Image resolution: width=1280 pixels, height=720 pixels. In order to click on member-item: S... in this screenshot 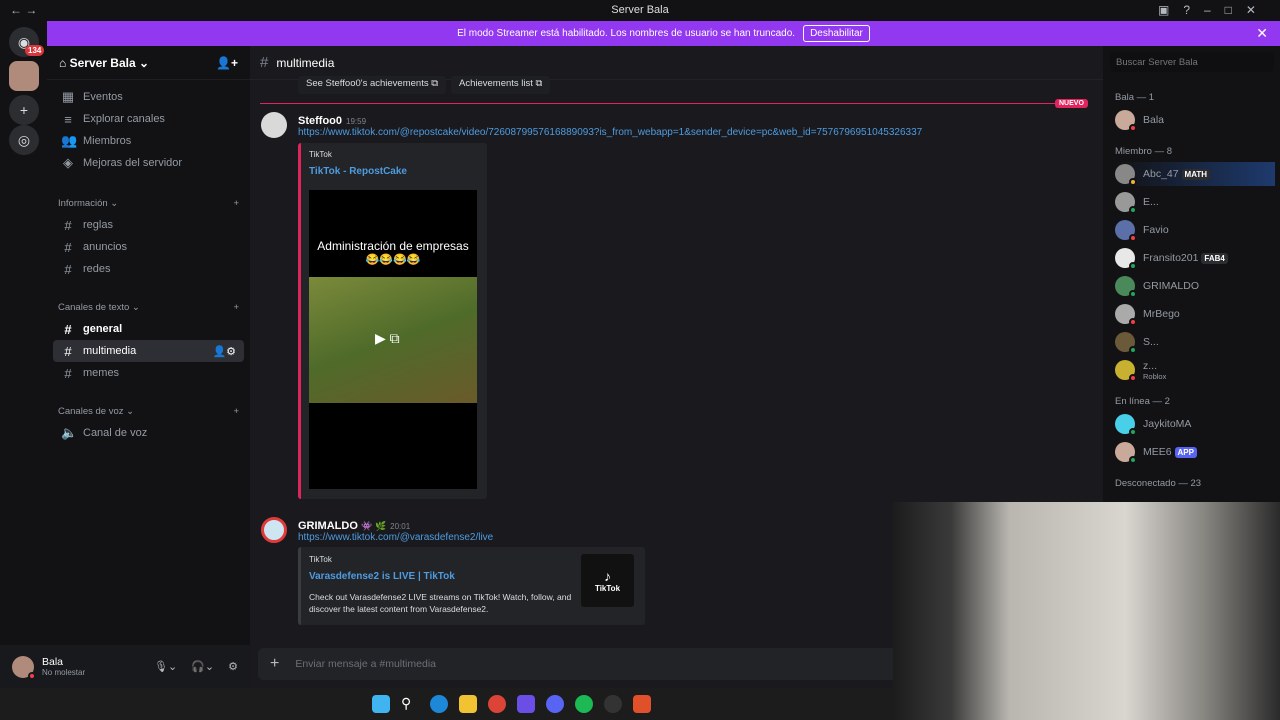, I will do `click(1195, 342)`.